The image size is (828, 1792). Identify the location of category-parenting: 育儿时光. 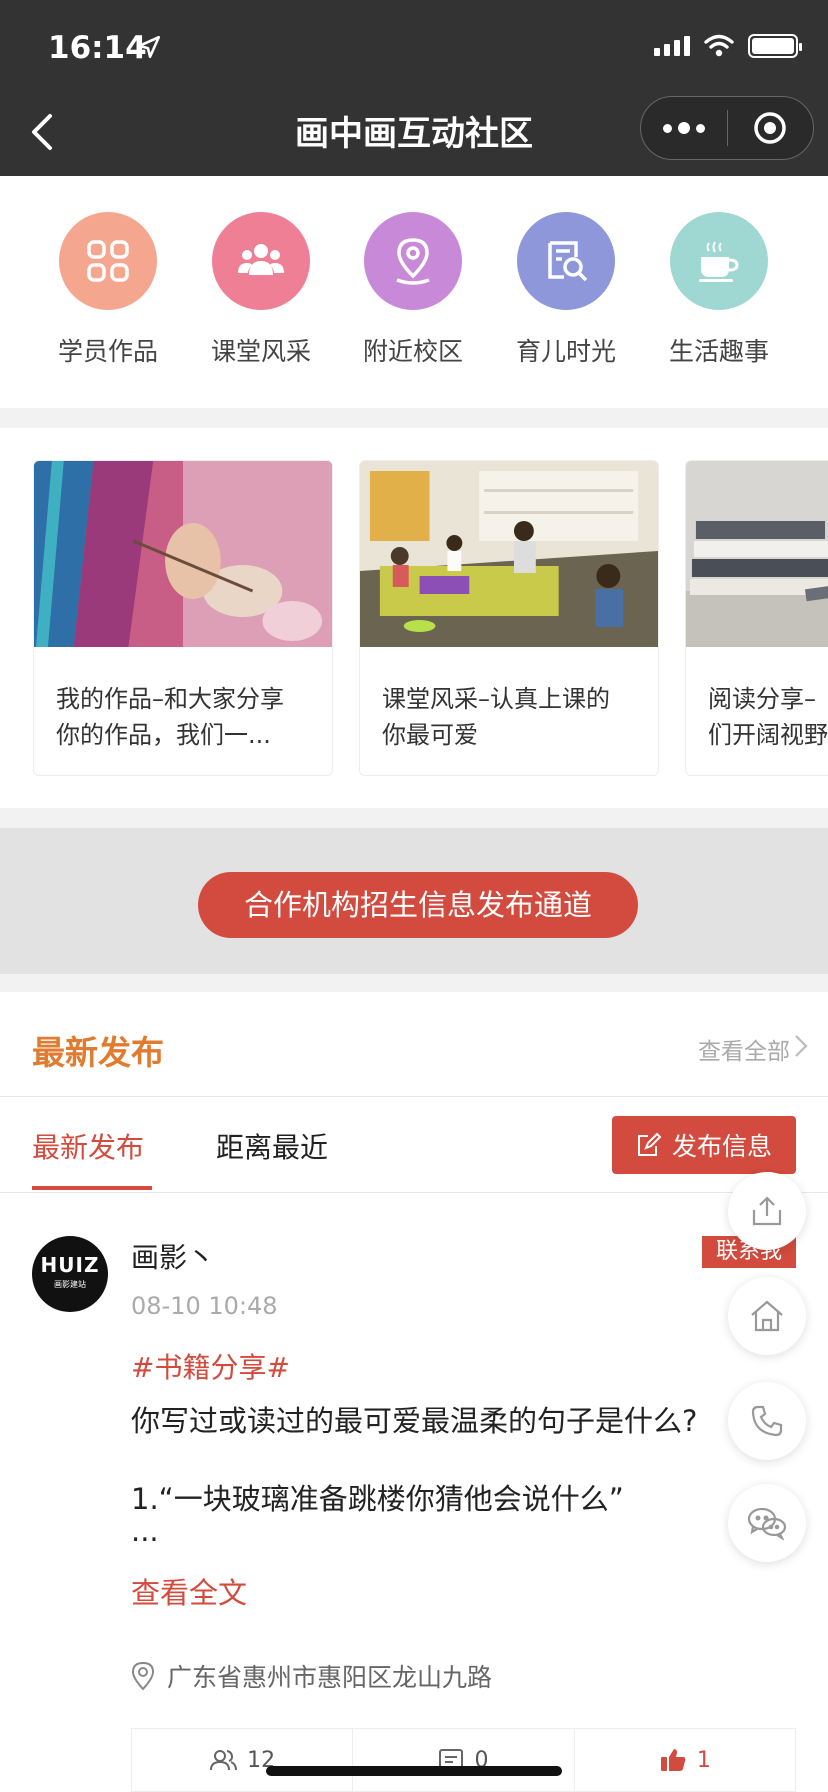
(566, 290).